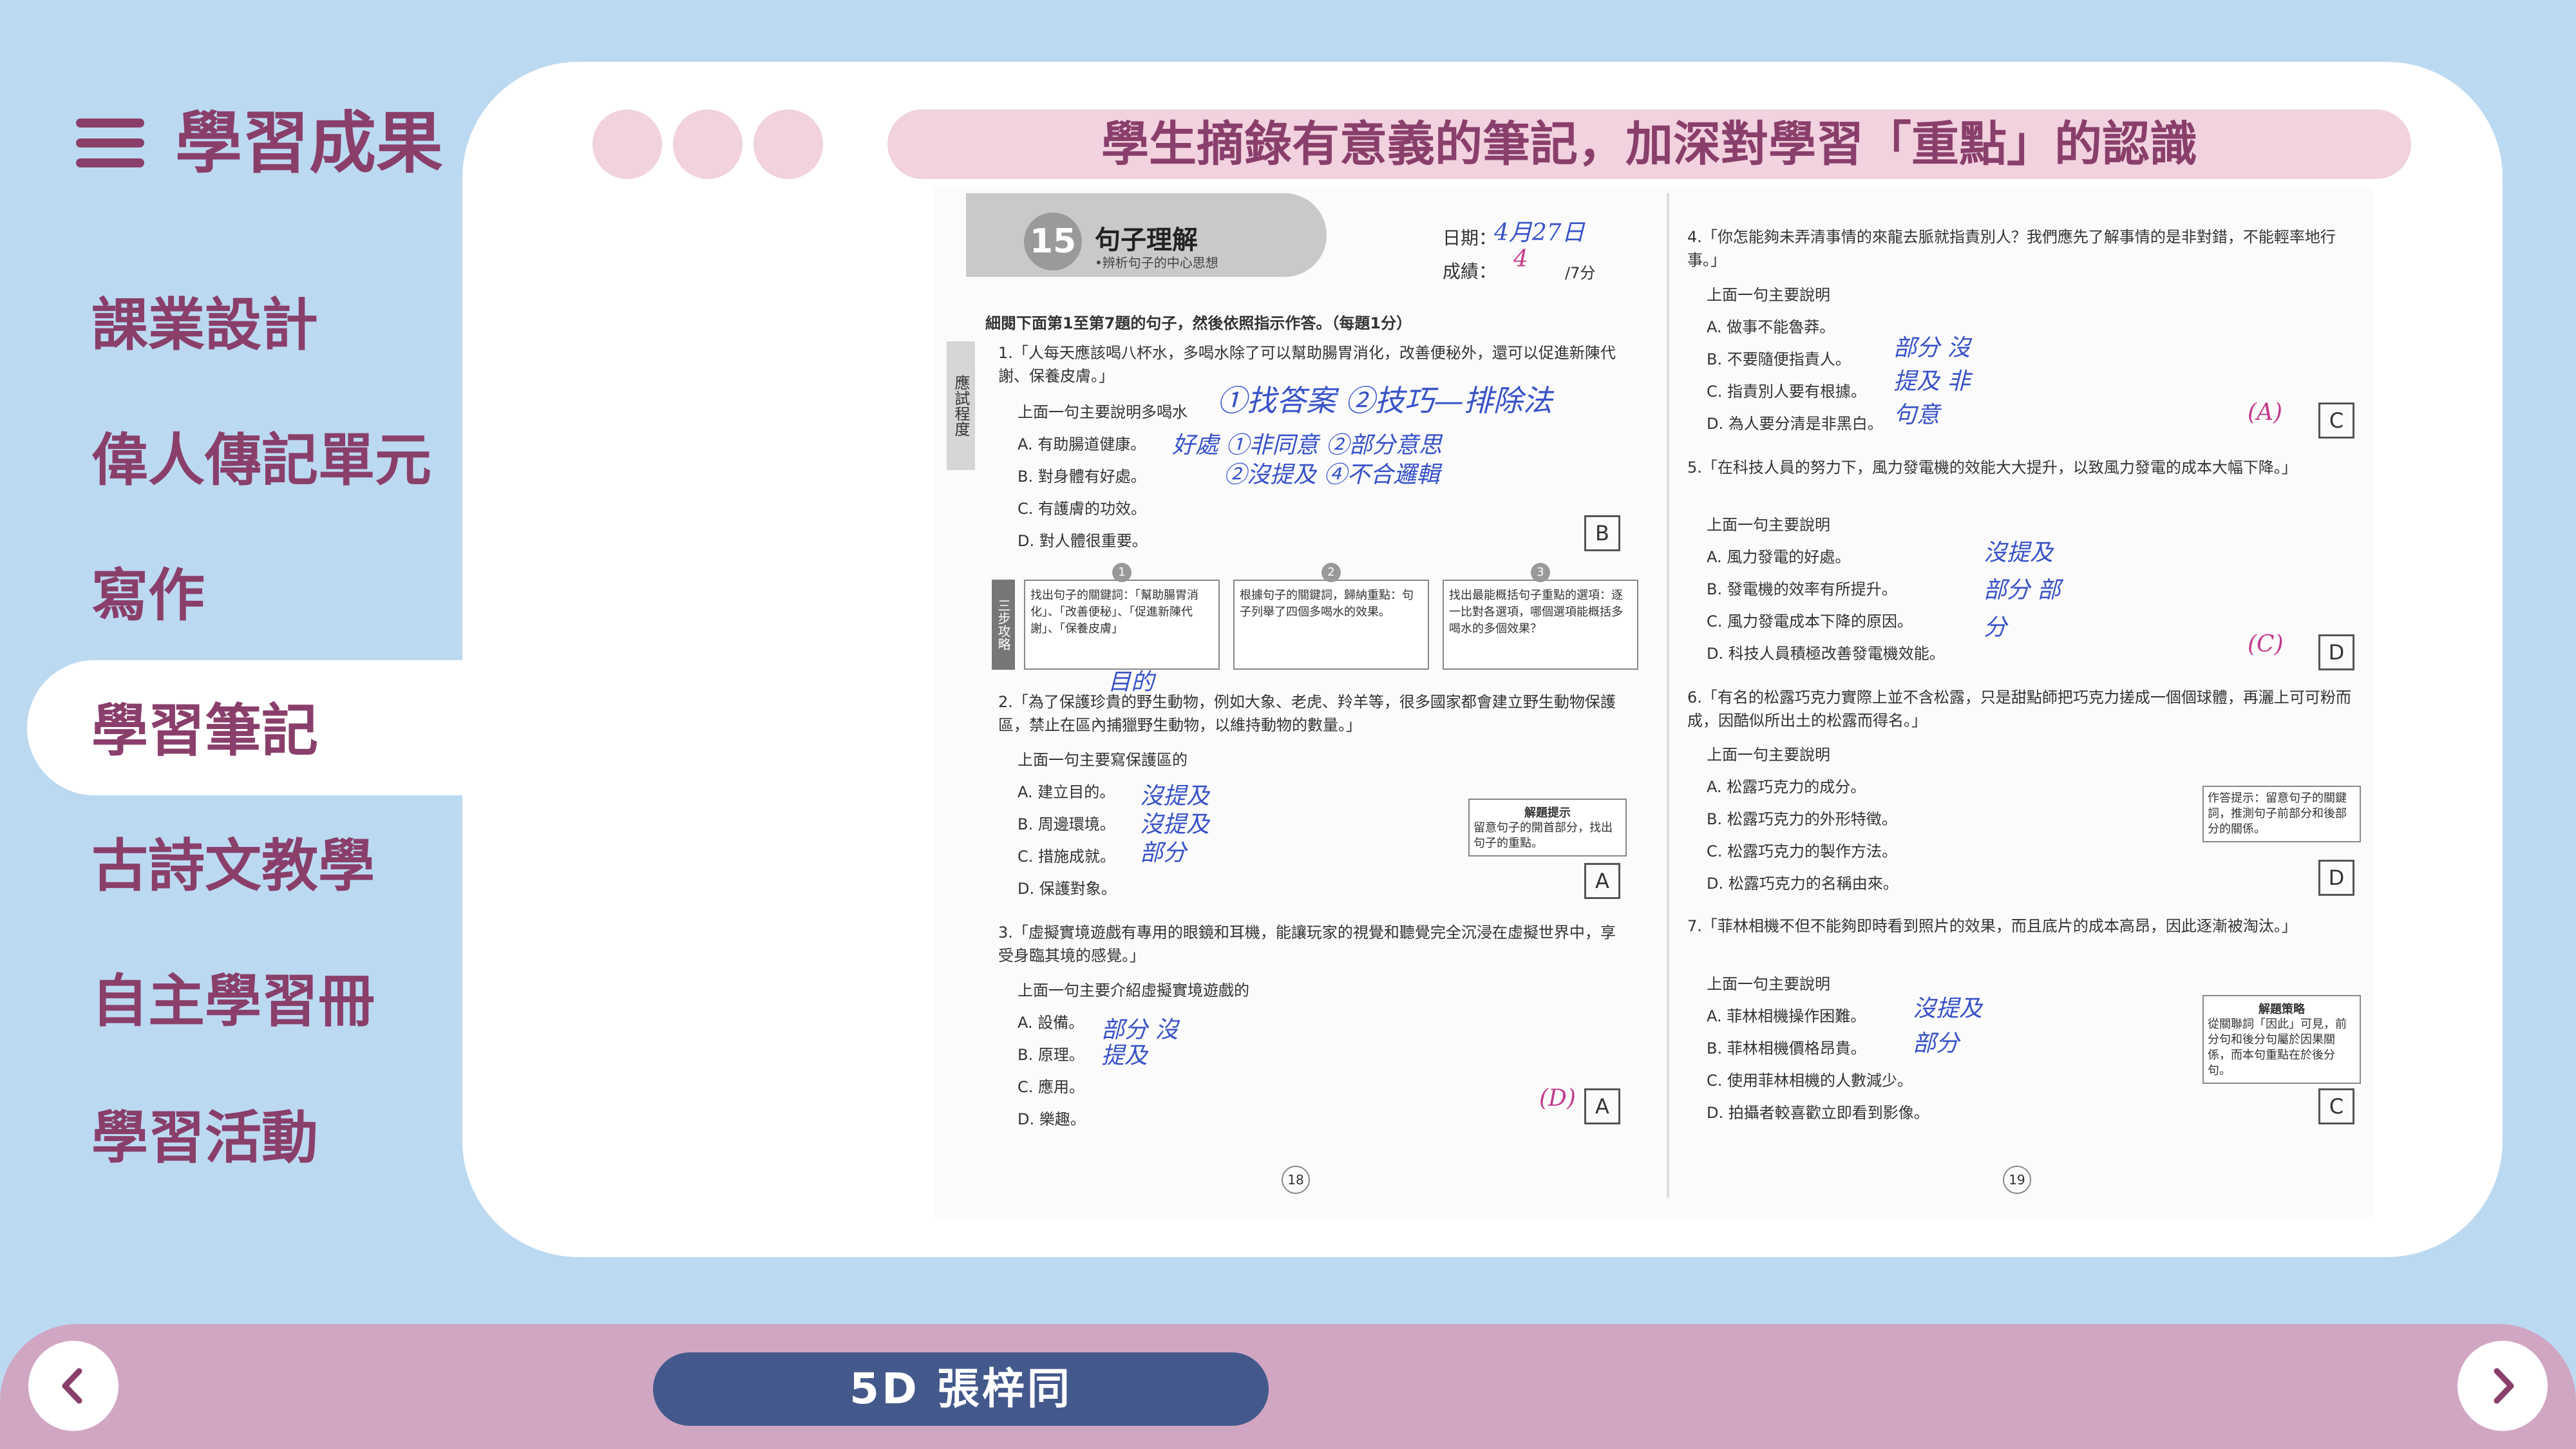  I want to click on lesson-header: 15 句子理解 •辨析句子的中心思想, so click(1146, 235).